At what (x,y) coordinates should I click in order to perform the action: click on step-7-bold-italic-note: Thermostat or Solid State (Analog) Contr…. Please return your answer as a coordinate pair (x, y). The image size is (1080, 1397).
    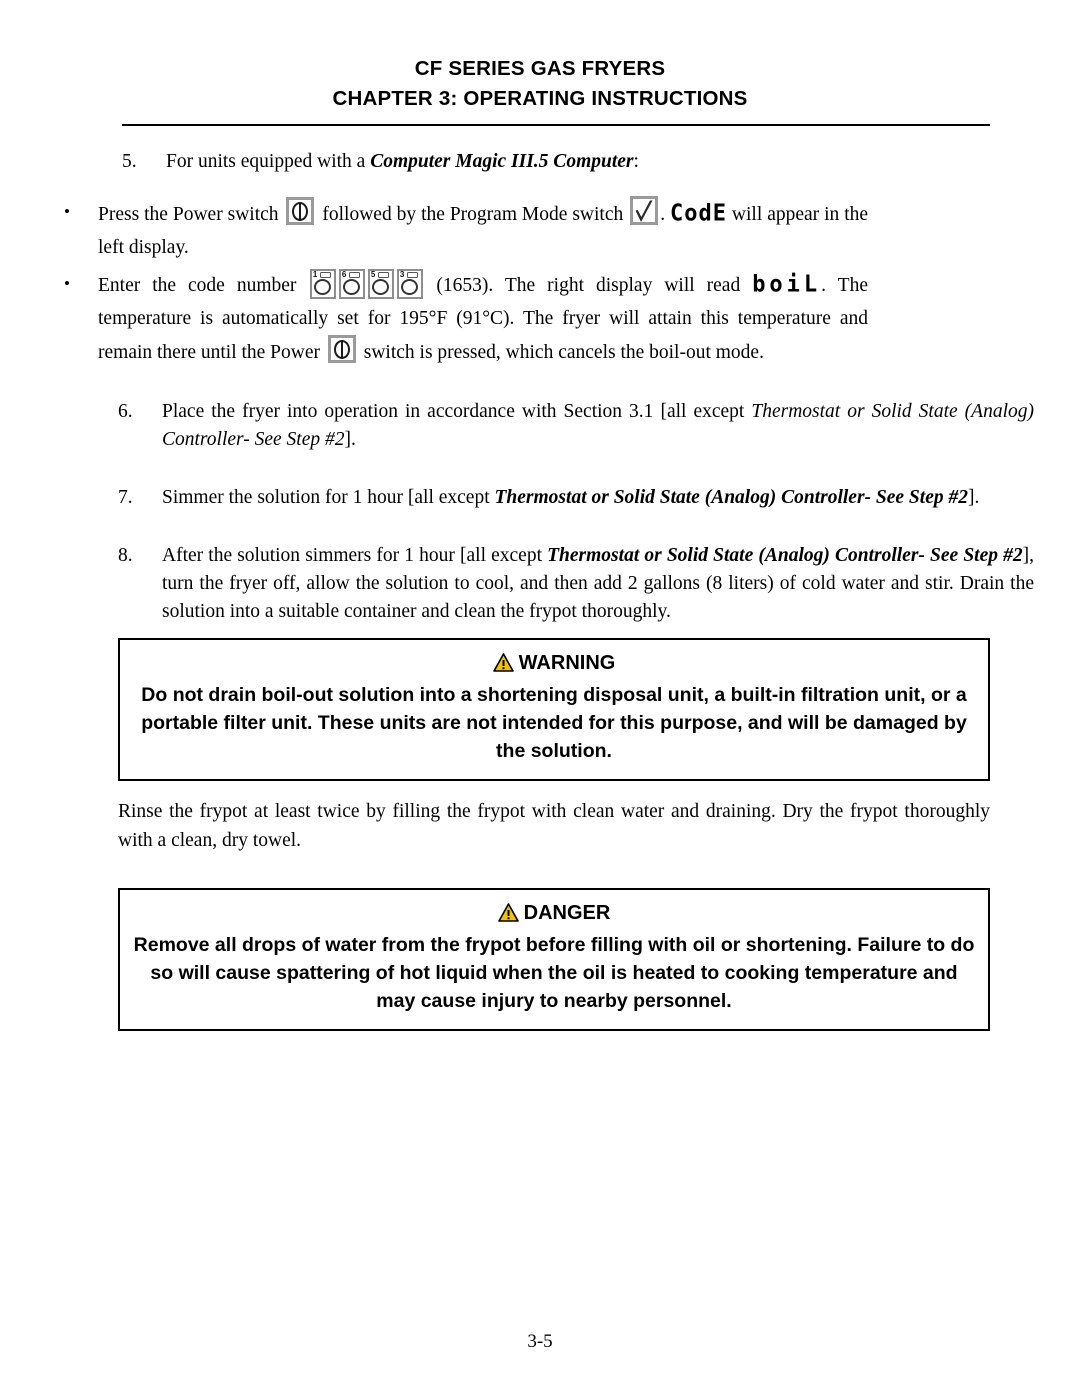
    Looking at the image, I should click on (731, 497).